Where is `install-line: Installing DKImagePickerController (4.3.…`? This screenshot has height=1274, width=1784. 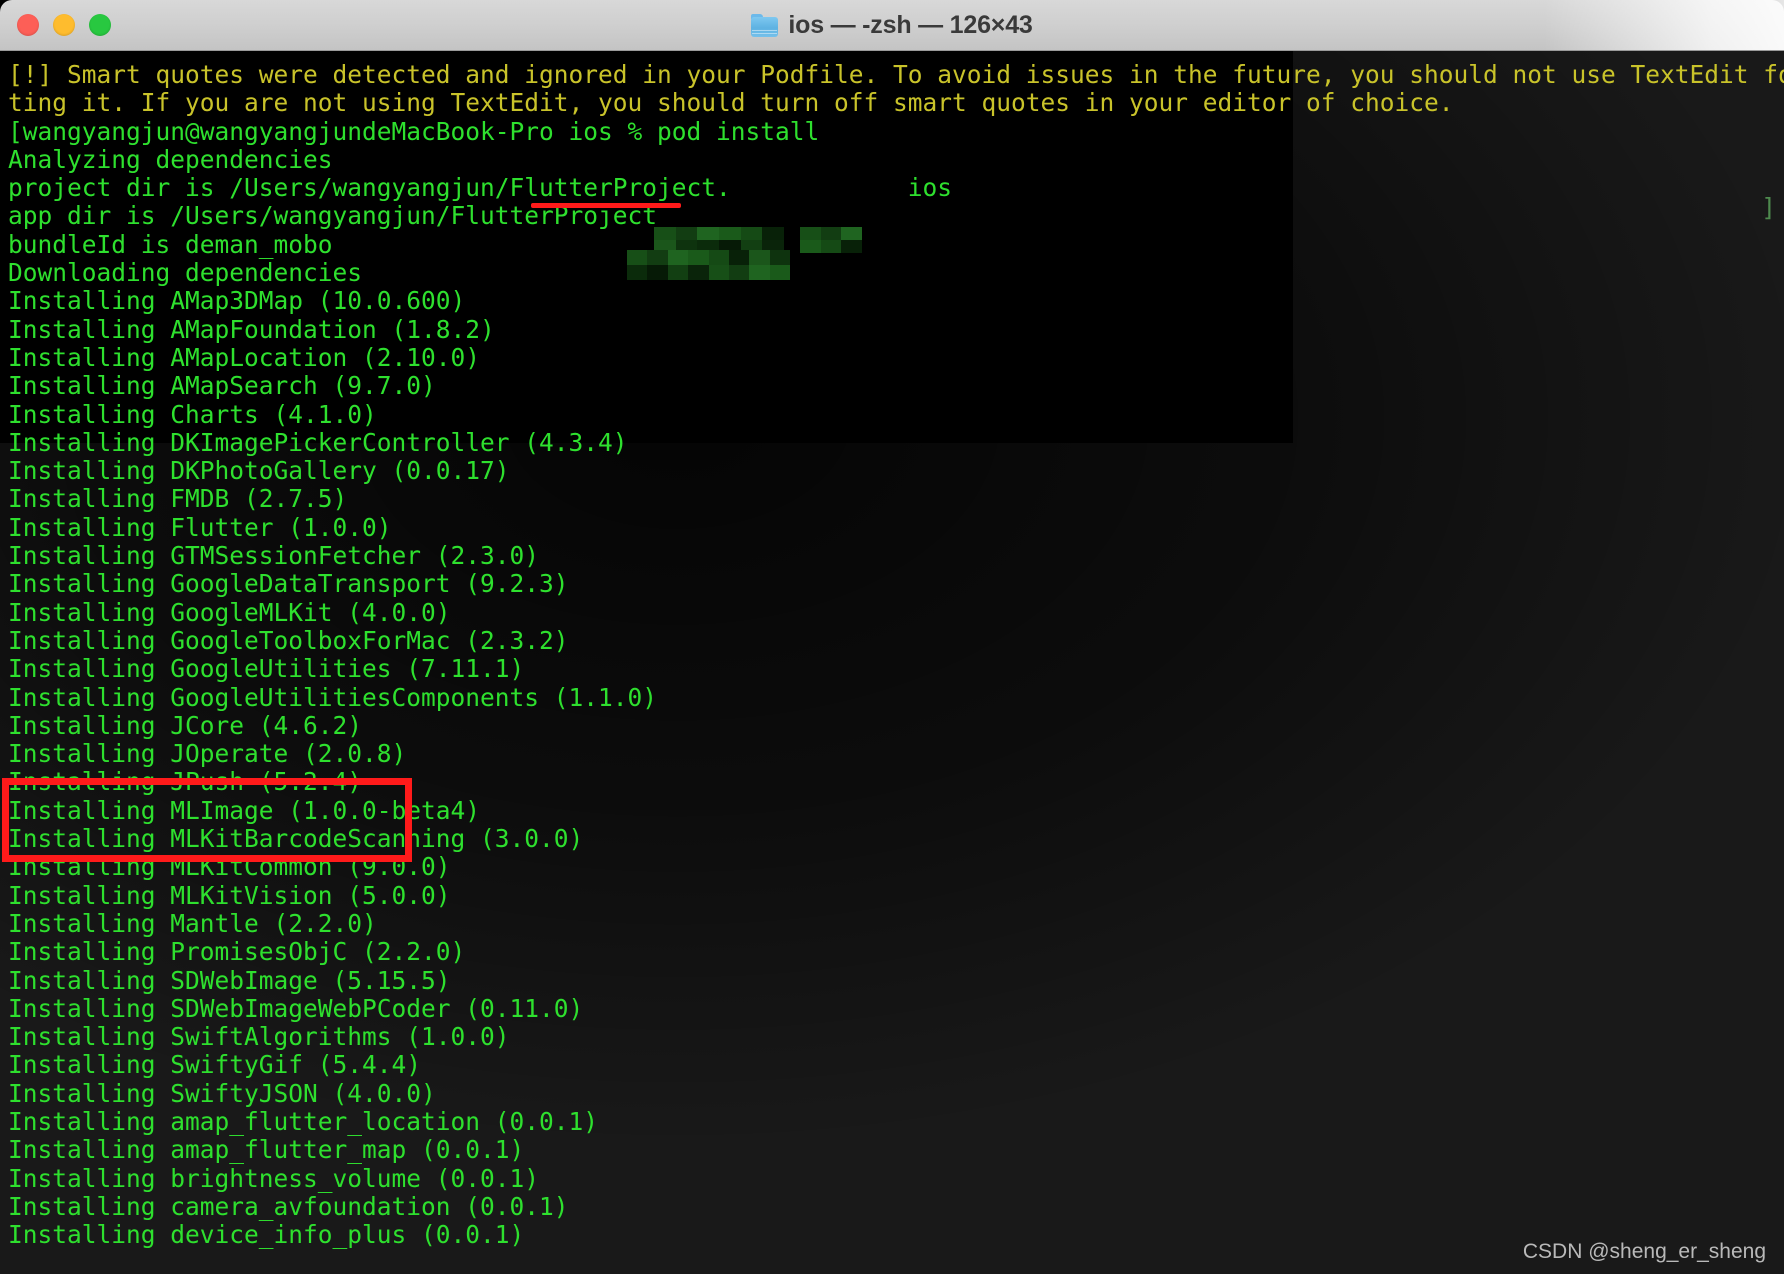 install-line: Installing DKImagePickerController (4.3.… is located at coordinates (318, 442).